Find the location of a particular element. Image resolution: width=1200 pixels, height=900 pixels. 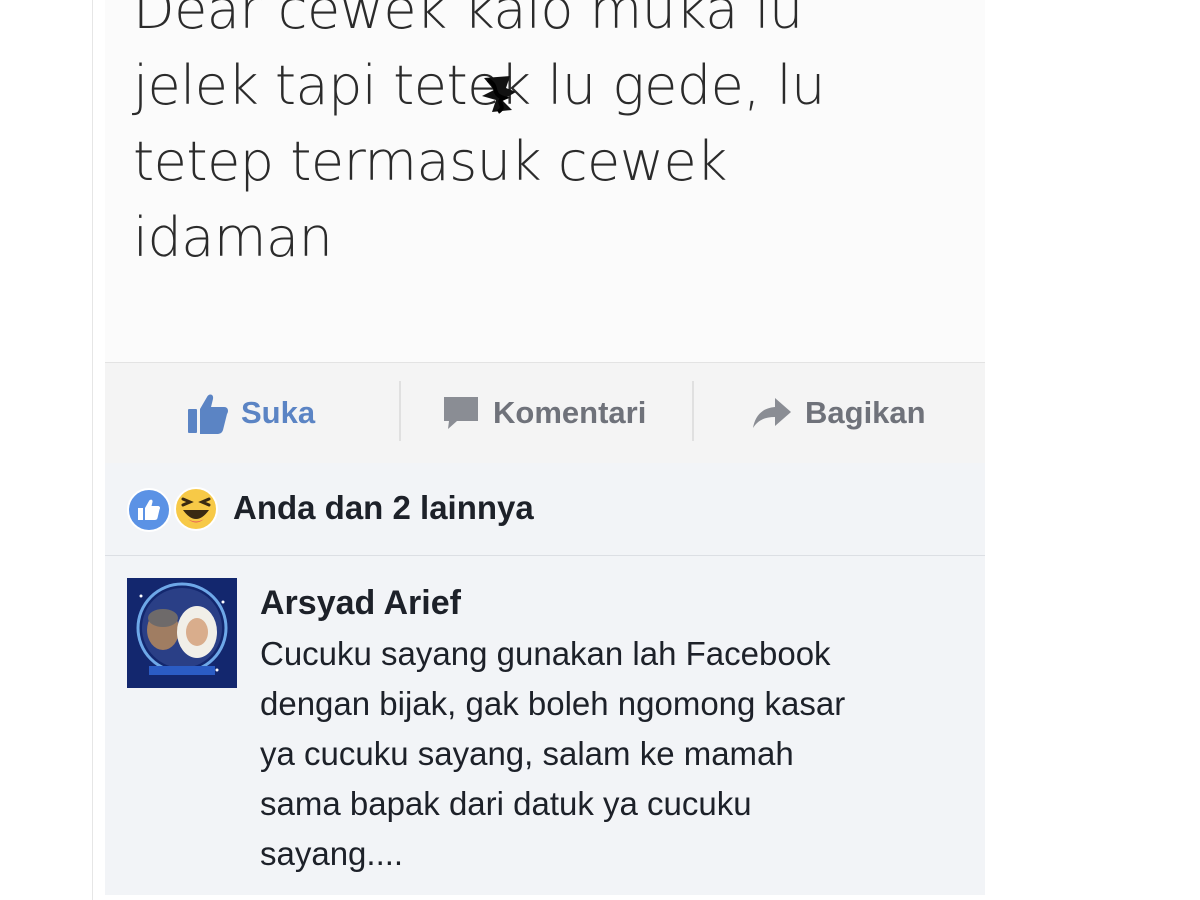

left-divider-line is located at coordinates (92, 450).